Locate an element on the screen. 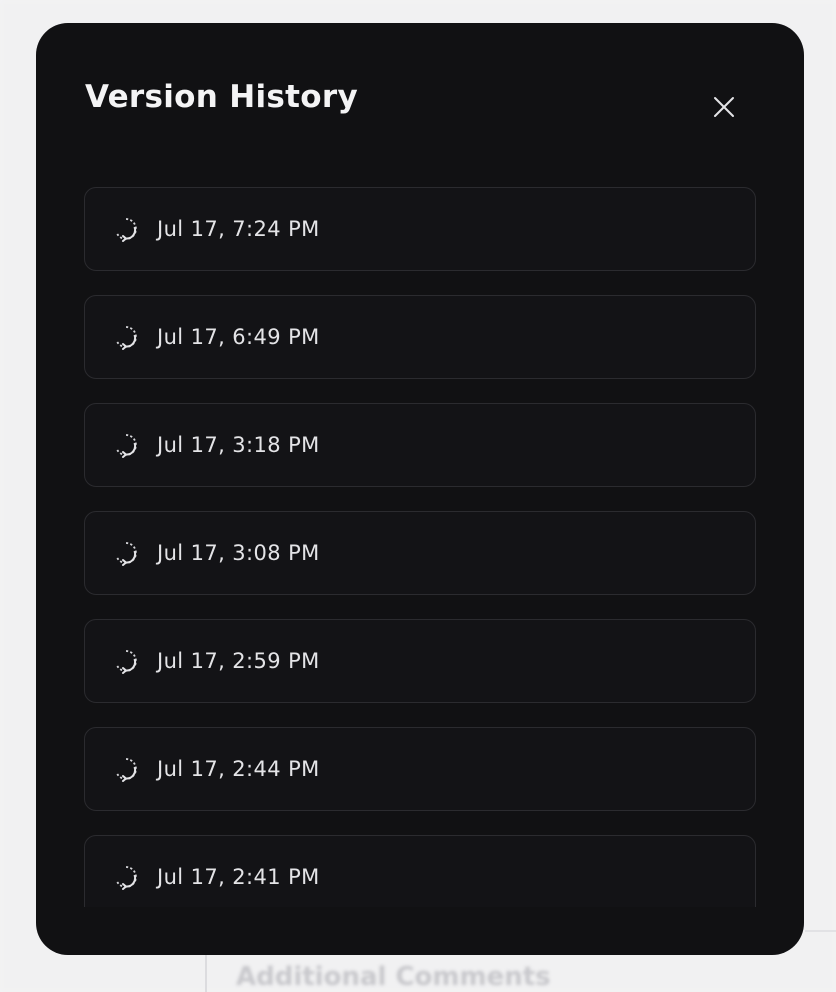 This screenshot has width=836, height=992. version-timestamp: Jul 17, 2:44 PM is located at coordinates (238, 769).